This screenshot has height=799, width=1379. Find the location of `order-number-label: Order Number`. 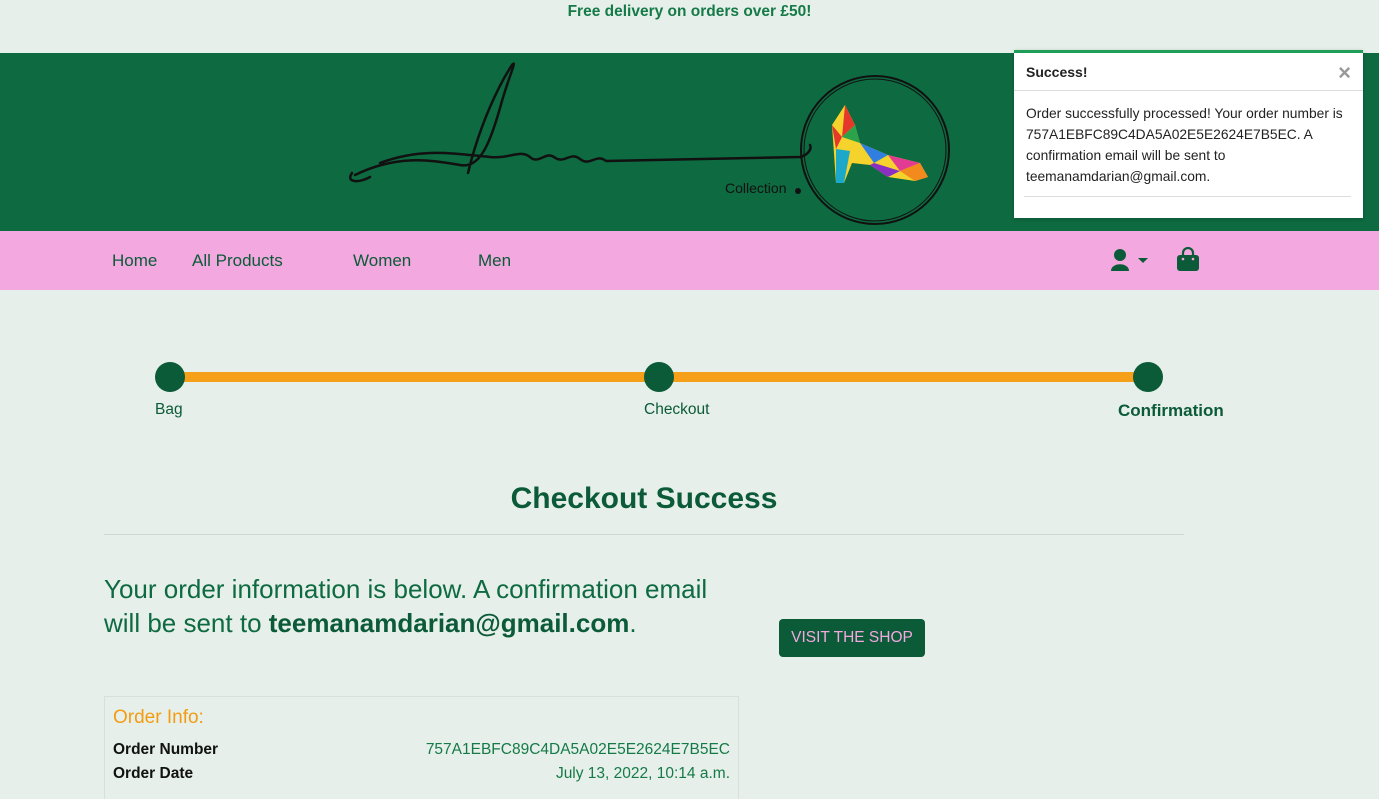

order-number-label: Order Number is located at coordinates (166, 749).